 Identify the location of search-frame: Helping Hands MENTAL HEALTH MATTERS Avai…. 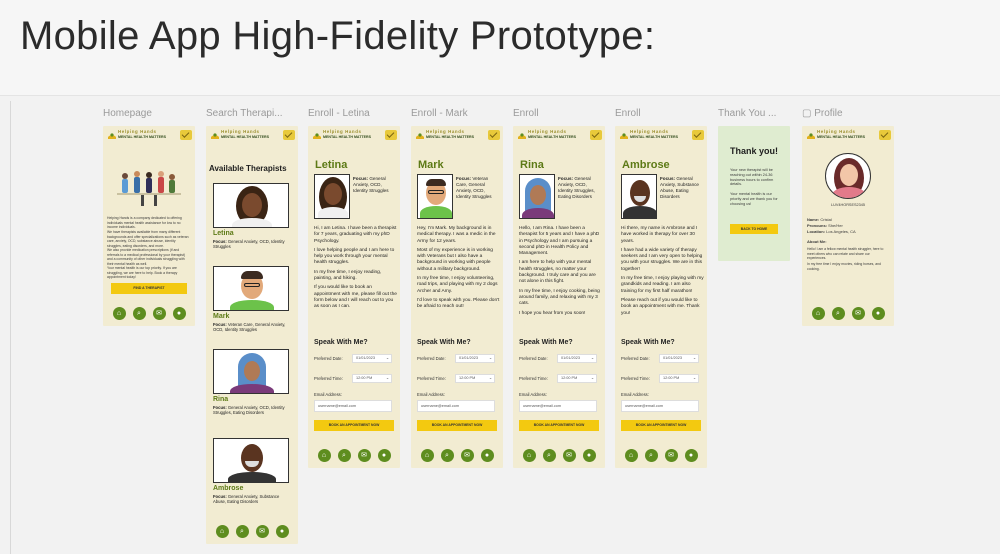
(252, 335).